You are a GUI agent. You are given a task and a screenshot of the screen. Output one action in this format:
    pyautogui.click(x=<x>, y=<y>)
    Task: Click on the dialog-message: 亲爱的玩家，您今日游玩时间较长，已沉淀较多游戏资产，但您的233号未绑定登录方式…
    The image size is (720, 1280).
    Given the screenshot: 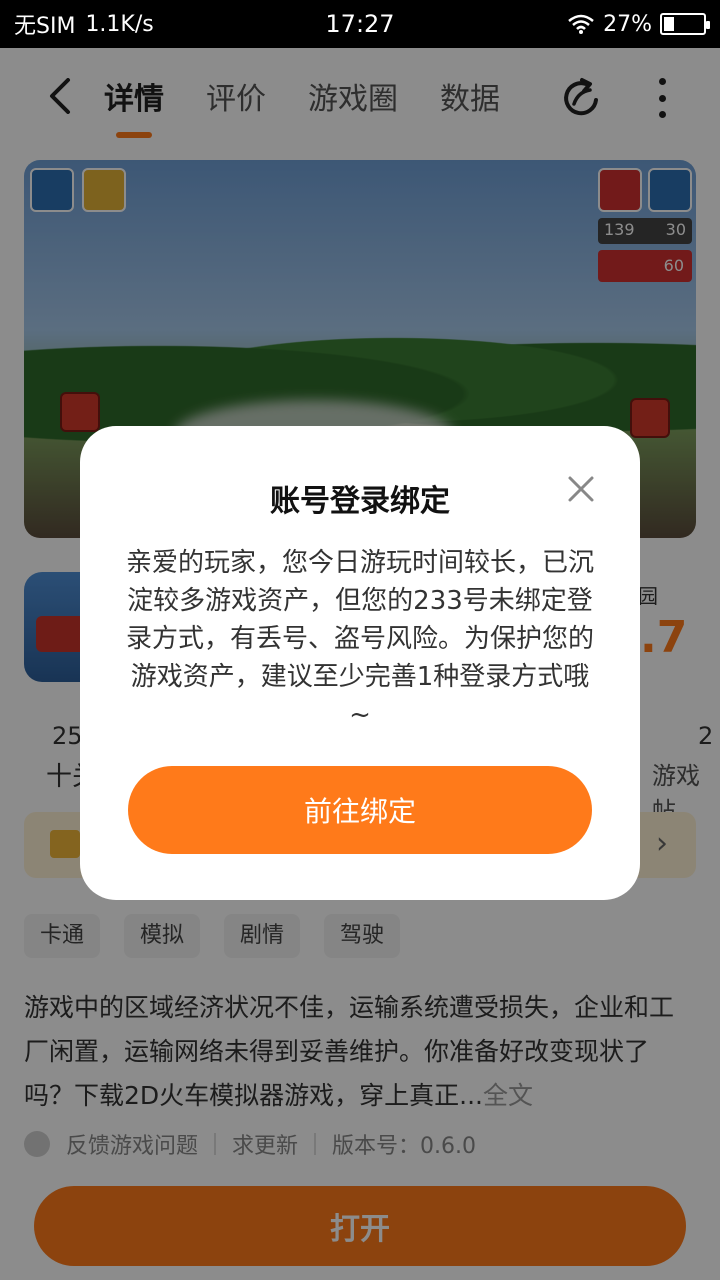 What is the action you would take?
    pyautogui.click(x=359, y=639)
    